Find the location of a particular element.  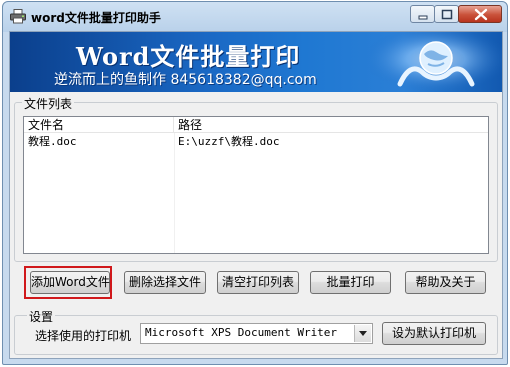

column-header-filename: 文件名 is located at coordinates (99, 125).